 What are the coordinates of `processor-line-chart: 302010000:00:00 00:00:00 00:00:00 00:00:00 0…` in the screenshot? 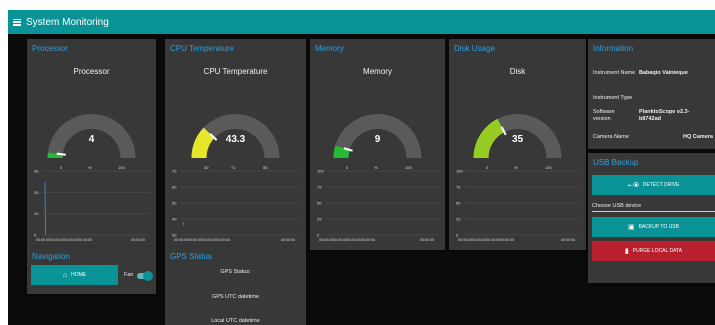 It's located at (92, 205).